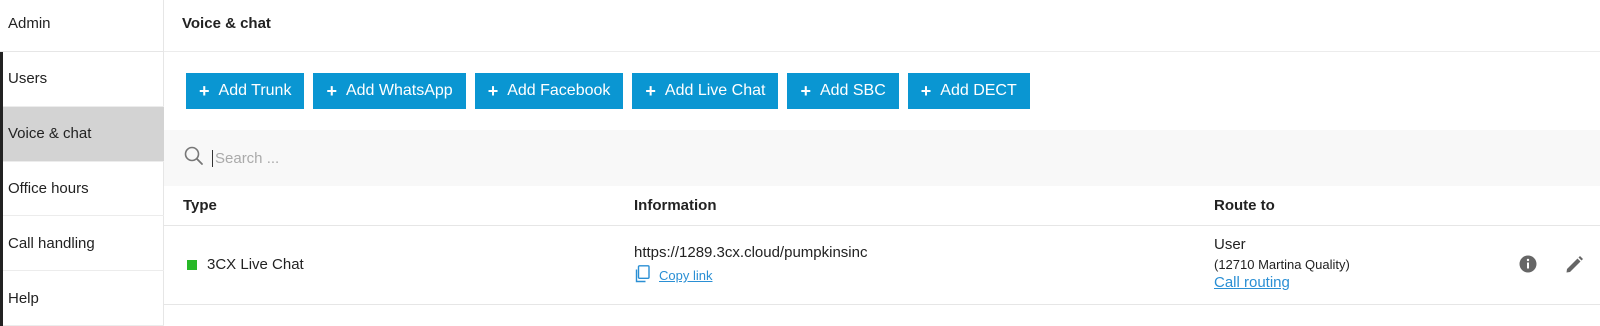  Describe the element at coordinates (882, 206) in the screenshot. I see `table-header: Type Information Route to` at that location.